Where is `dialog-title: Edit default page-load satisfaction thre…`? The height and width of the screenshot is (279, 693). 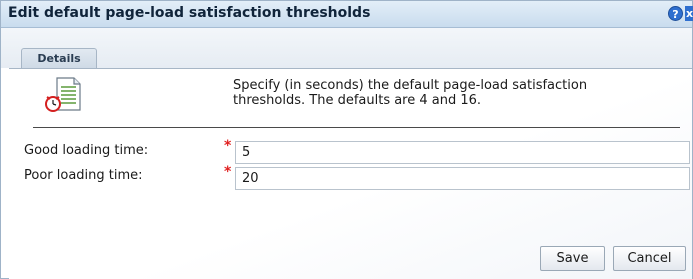
dialog-title: Edit default page-load satisfaction thre… is located at coordinates (189, 13).